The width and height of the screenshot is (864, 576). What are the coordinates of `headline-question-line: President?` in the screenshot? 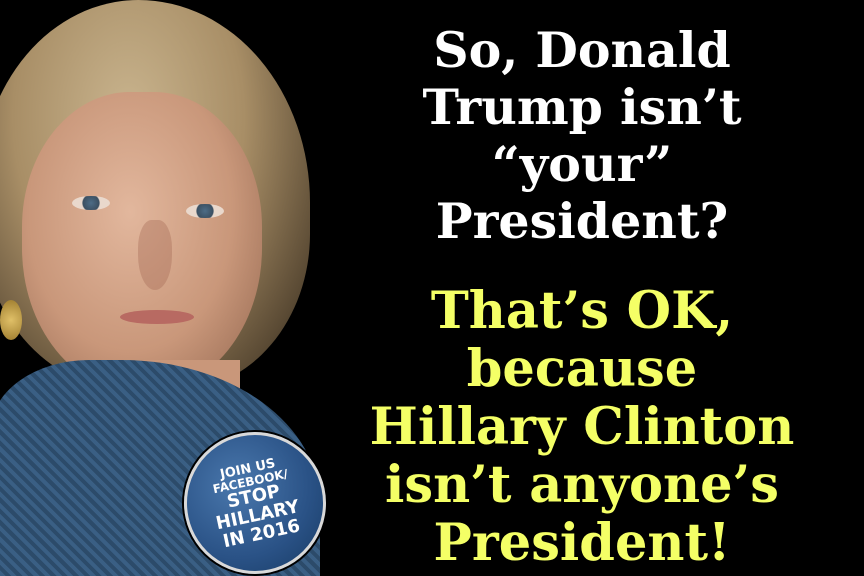 It's located at (582, 221).